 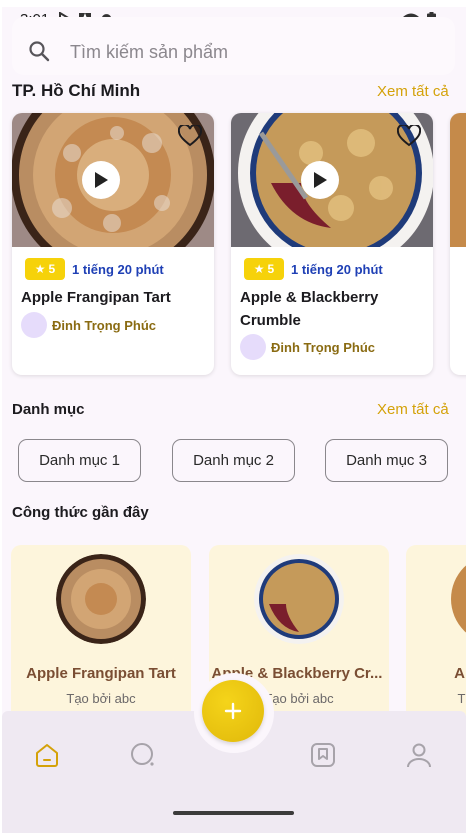 What do you see at coordinates (323, 755) in the screenshot?
I see `saved-icon` at bounding box center [323, 755].